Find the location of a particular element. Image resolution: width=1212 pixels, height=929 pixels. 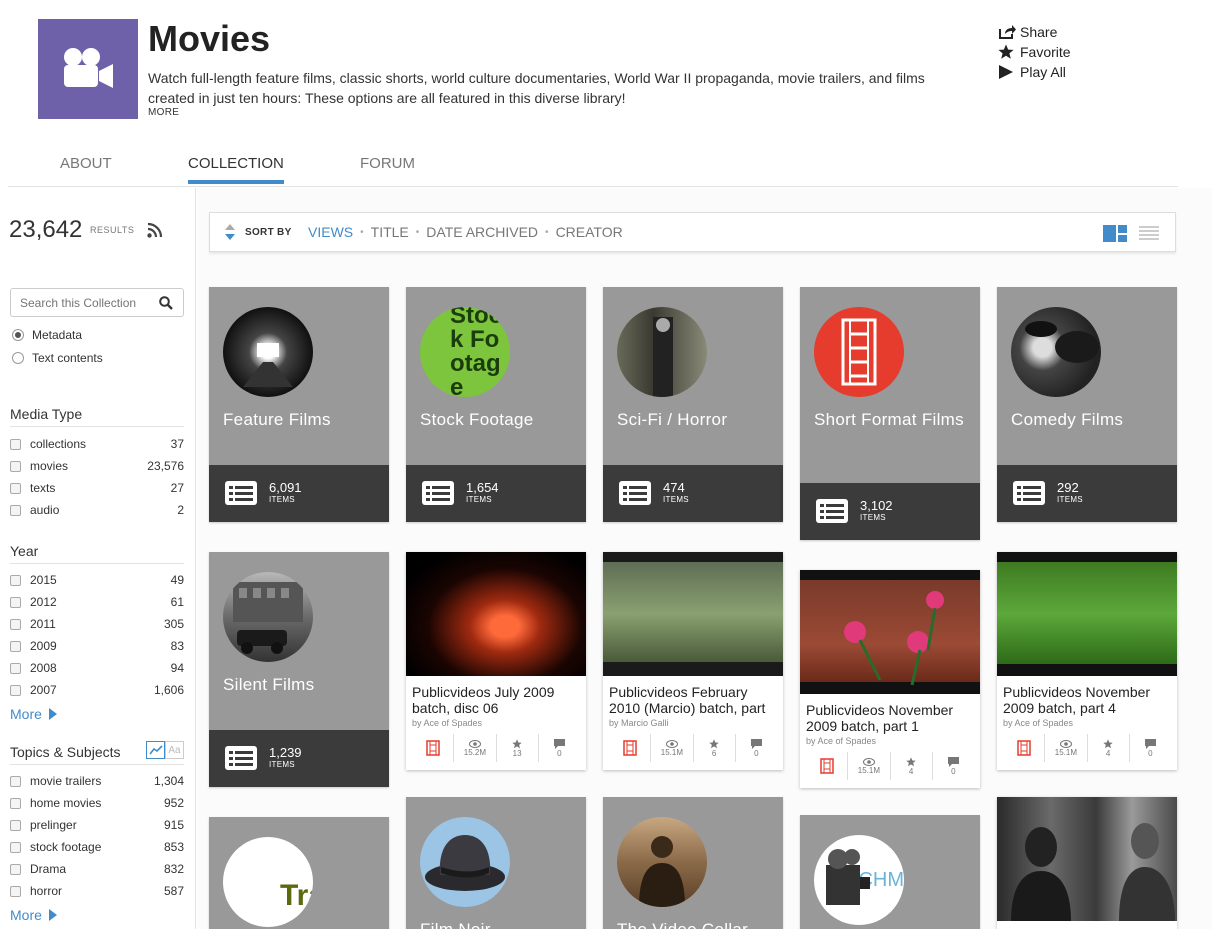

share-button: Share is located at coordinates (1034, 32).